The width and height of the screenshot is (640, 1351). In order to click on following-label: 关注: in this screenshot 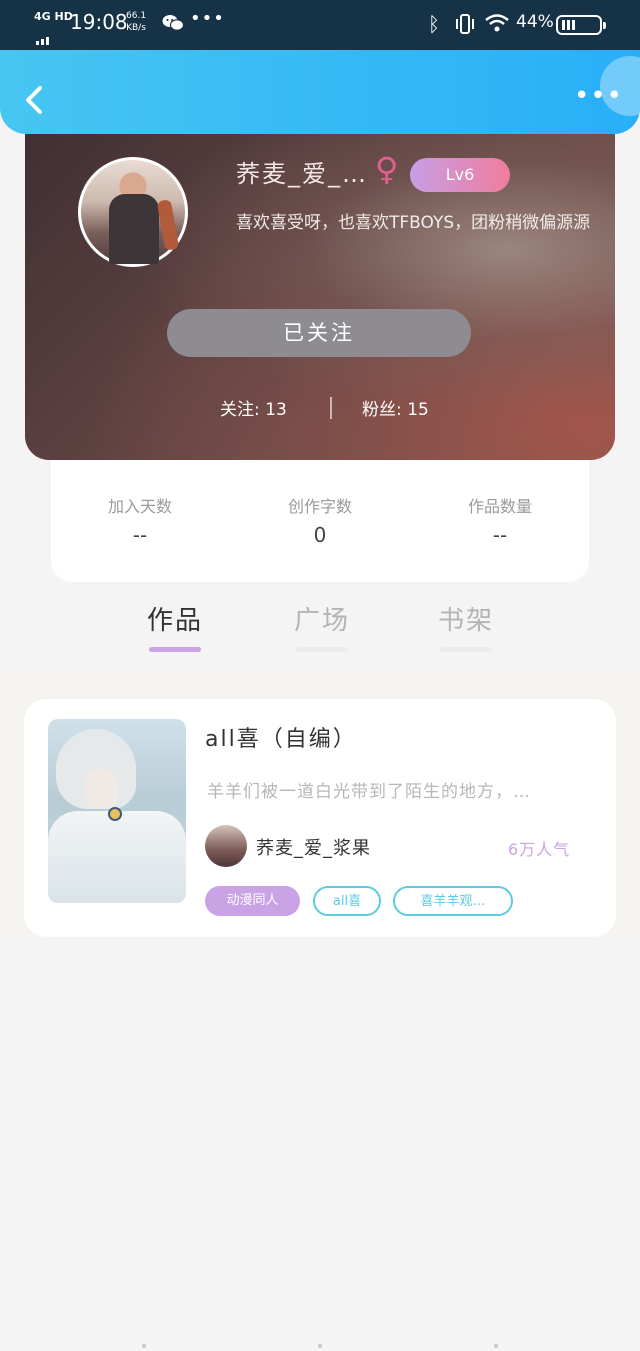, I will do `click(240, 410)`.